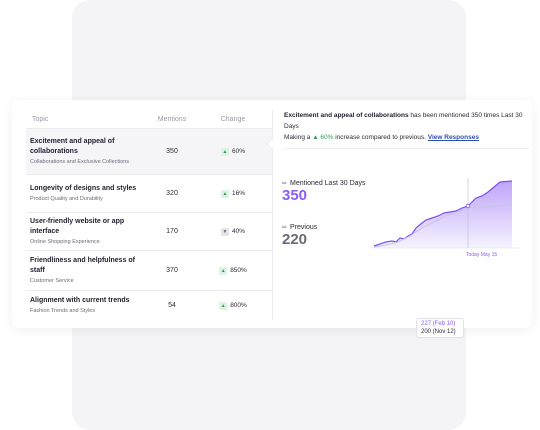 The height and width of the screenshot is (430, 540). What do you see at coordinates (77, 226) in the screenshot?
I see `topic-title: User-friendly website or app interface` at bounding box center [77, 226].